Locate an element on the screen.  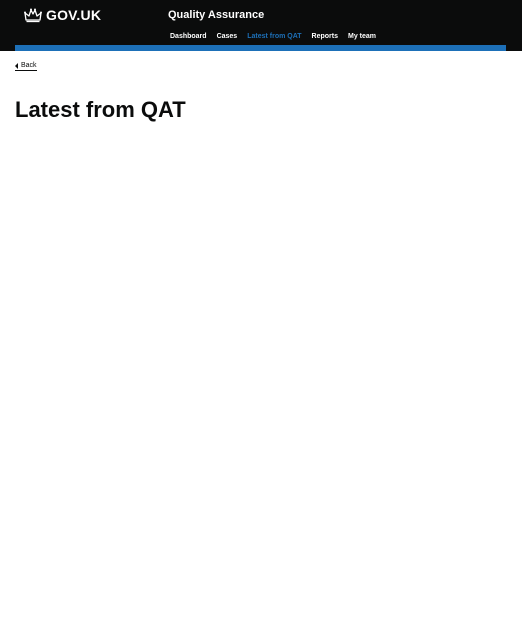
back-link-label: Back is located at coordinates (29, 65).